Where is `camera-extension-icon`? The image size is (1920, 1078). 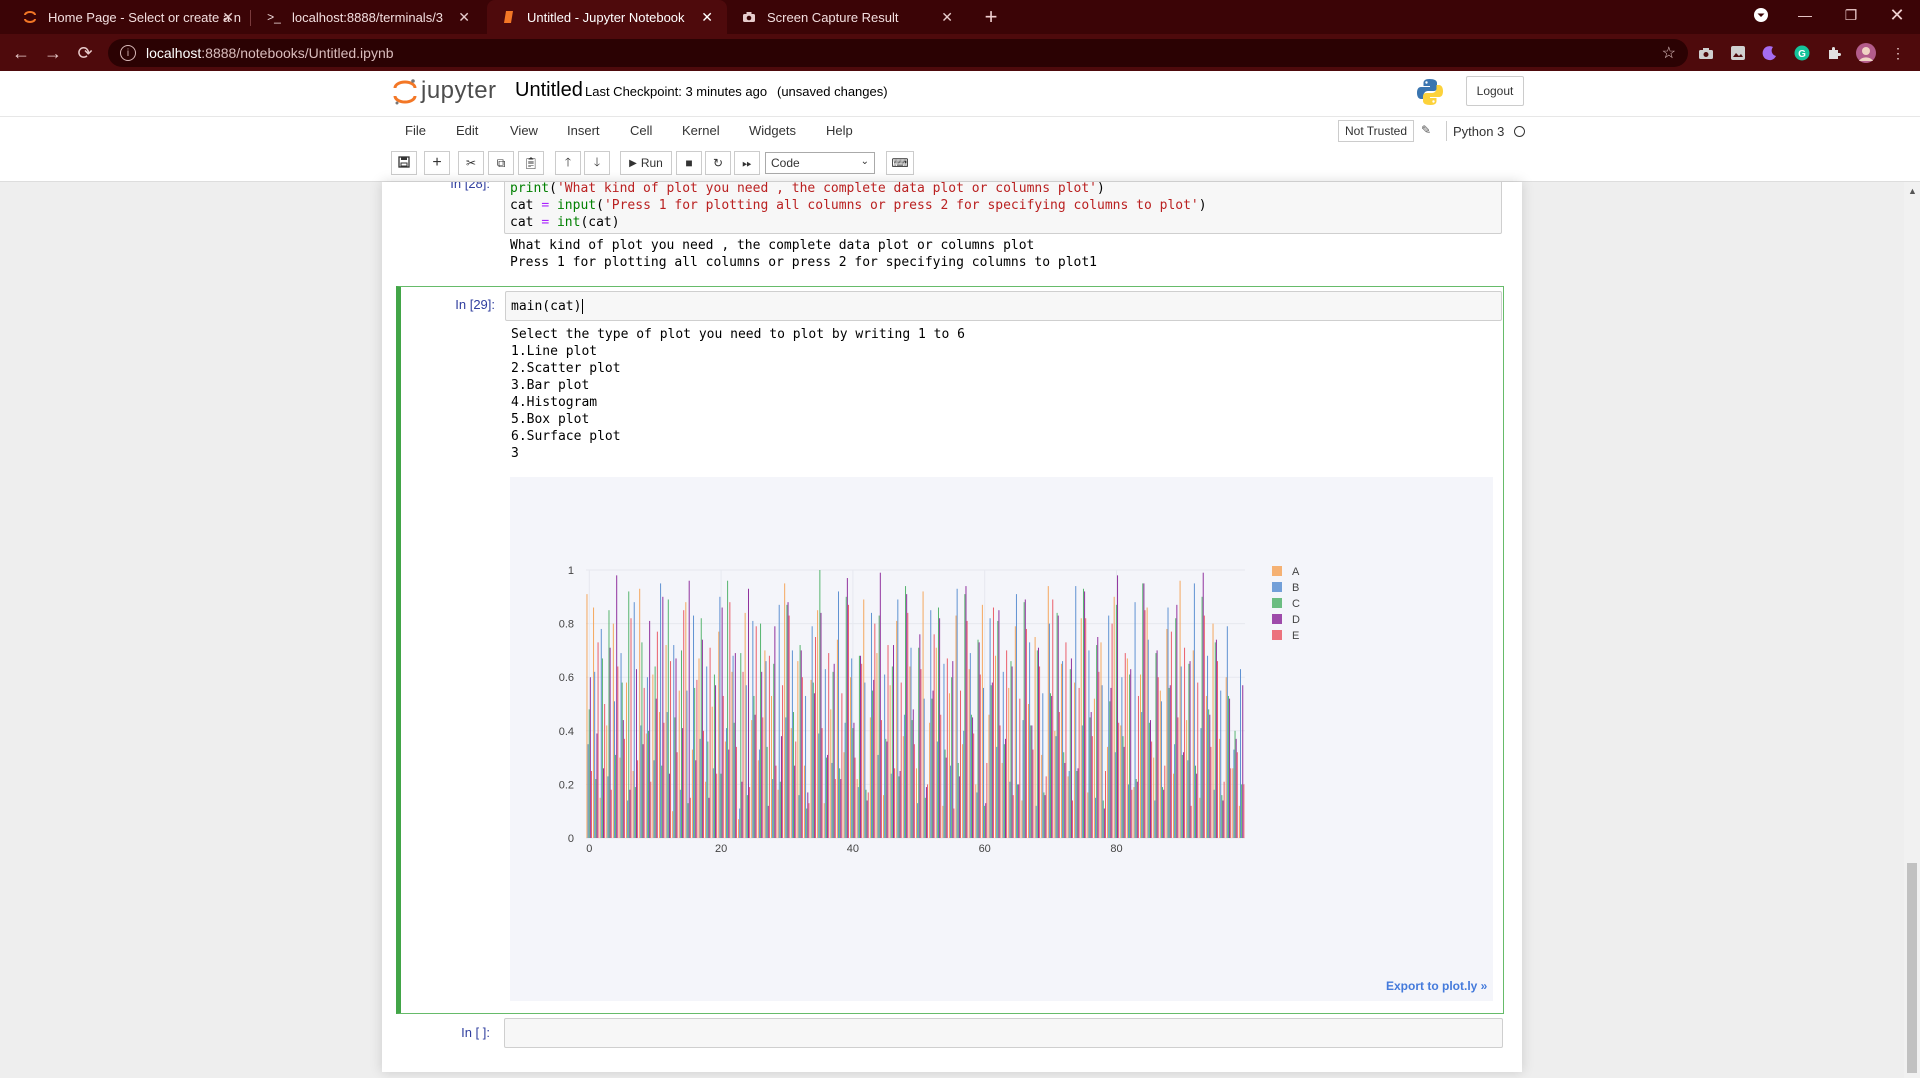 camera-extension-icon is located at coordinates (1706, 53).